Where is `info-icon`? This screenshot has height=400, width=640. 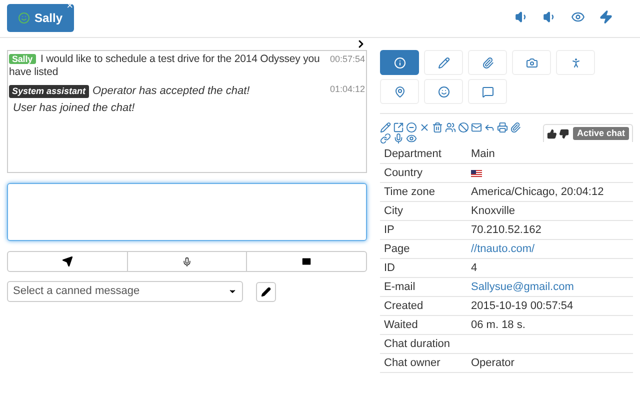 info-icon is located at coordinates (400, 62).